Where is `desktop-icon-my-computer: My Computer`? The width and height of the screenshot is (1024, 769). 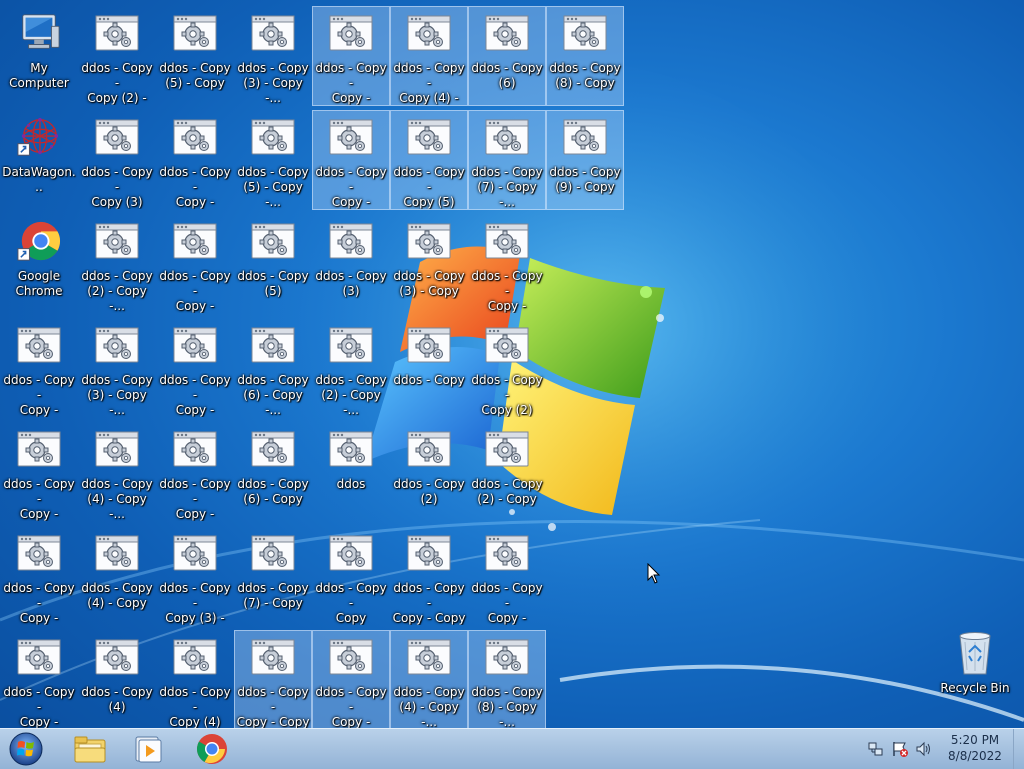
desktop-icon-my-computer: My Computer is located at coordinates (39, 56).